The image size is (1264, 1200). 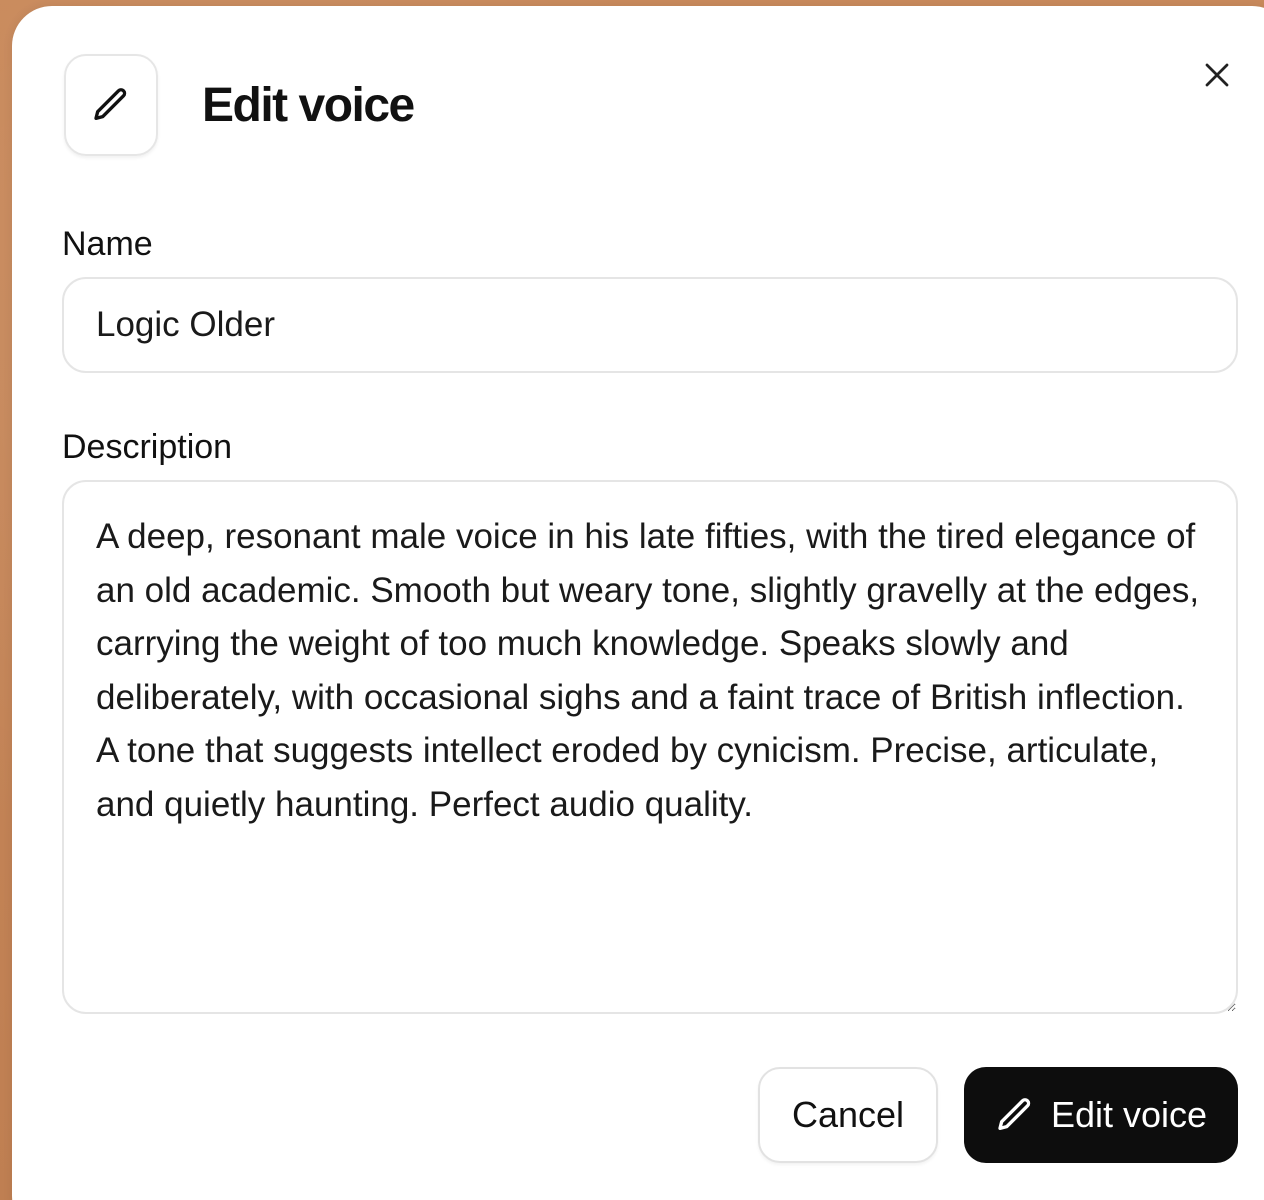 What do you see at coordinates (650, 325) in the screenshot?
I see `name-input` at bounding box center [650, 325].